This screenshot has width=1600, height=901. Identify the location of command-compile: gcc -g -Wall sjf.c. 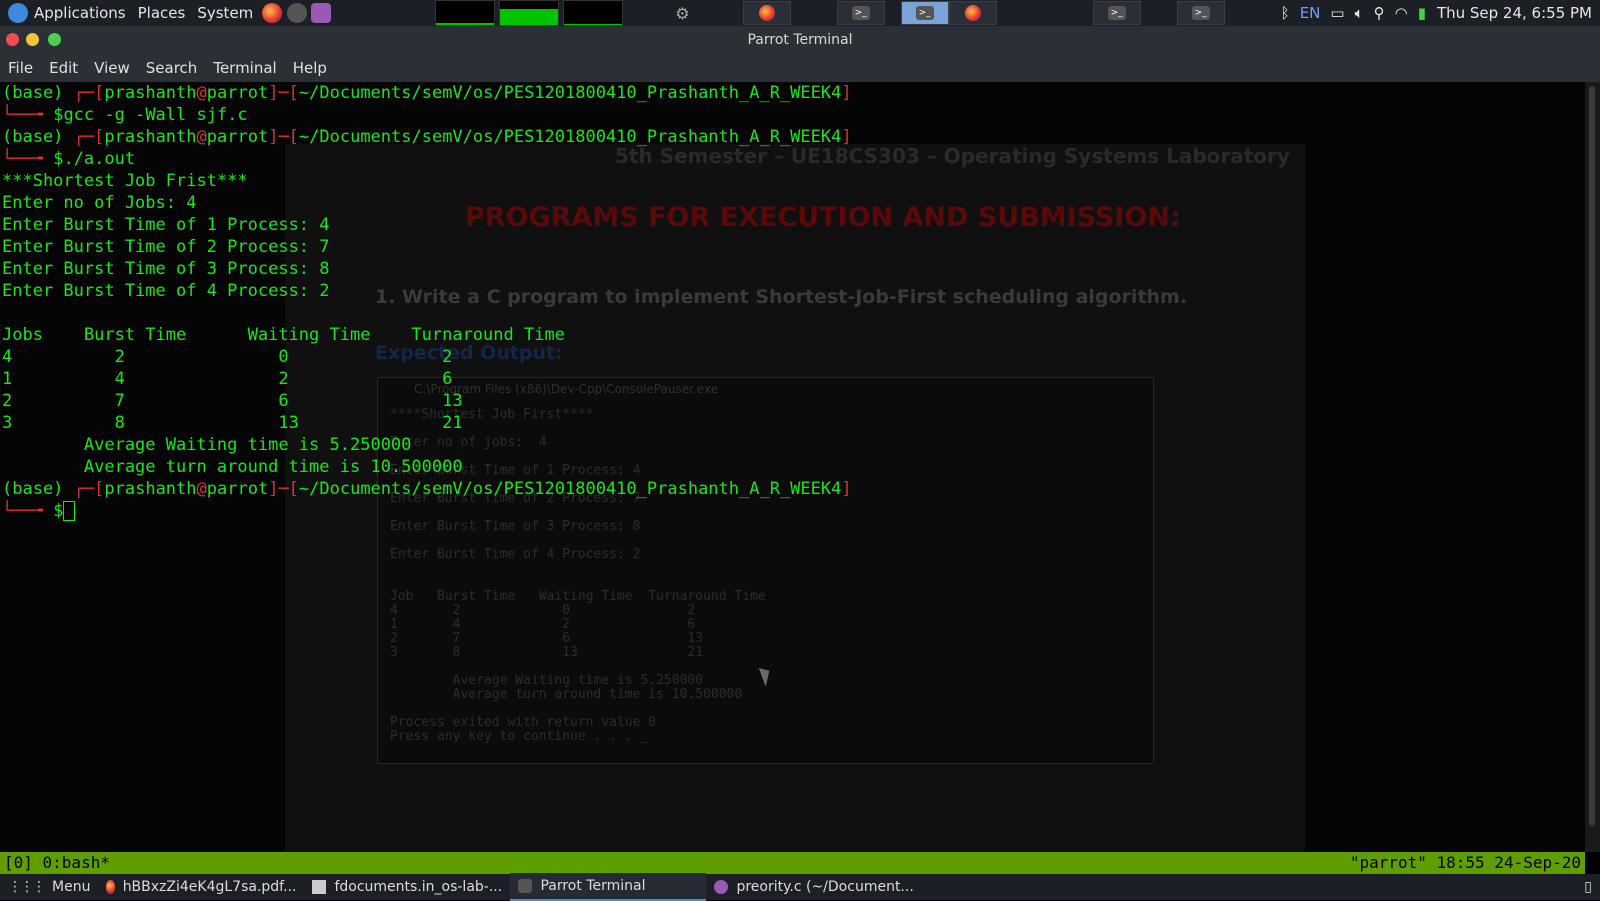
(155, 115).